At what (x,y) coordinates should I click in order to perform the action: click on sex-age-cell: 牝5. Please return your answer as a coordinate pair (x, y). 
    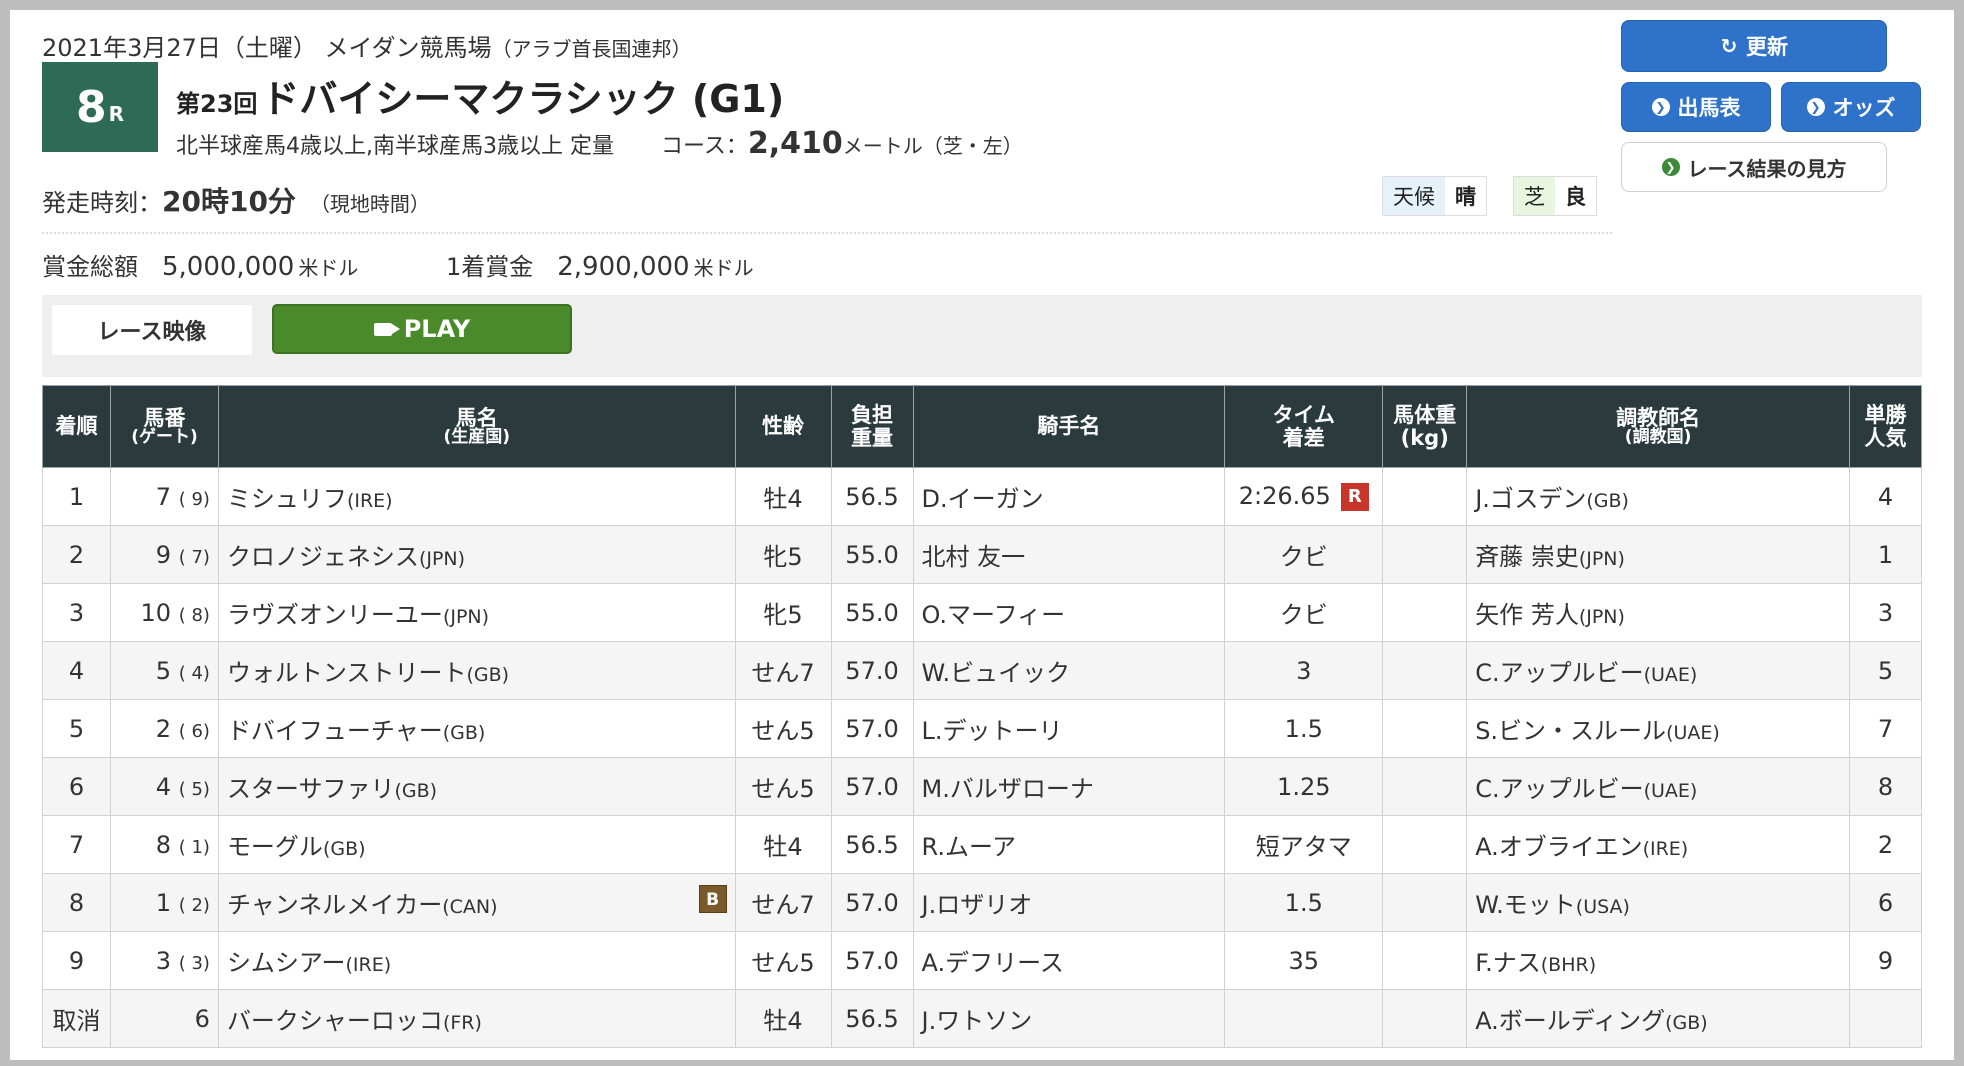
    Looking at the image, I should click on (783, 554).